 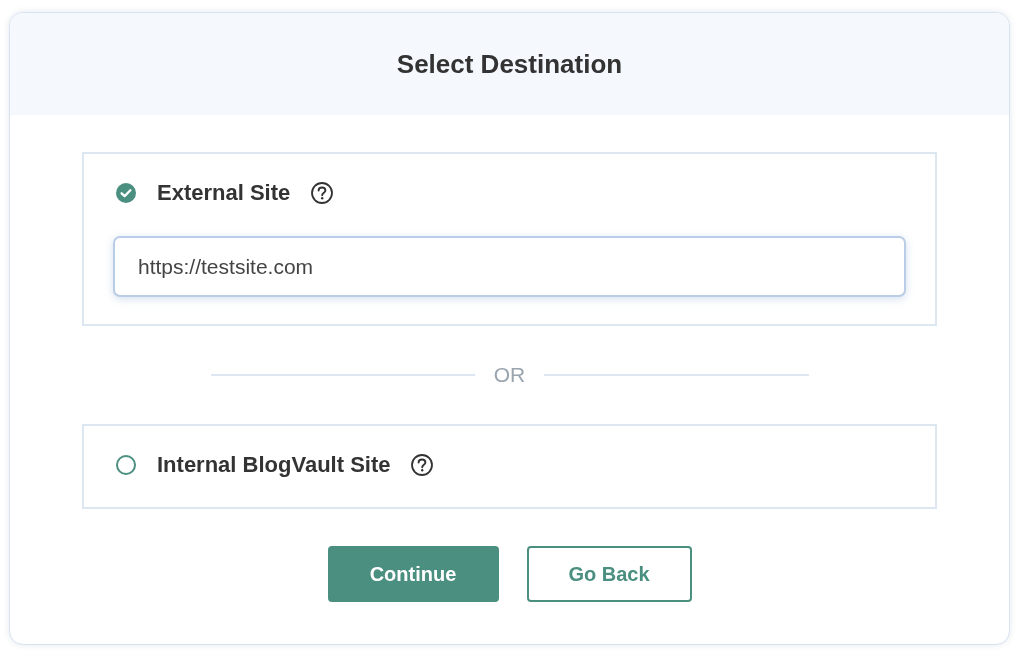 What do you see at coordinates (509, 375) in the screenshot?
I see `divider-label: OR` at bounding box center [509, 375].